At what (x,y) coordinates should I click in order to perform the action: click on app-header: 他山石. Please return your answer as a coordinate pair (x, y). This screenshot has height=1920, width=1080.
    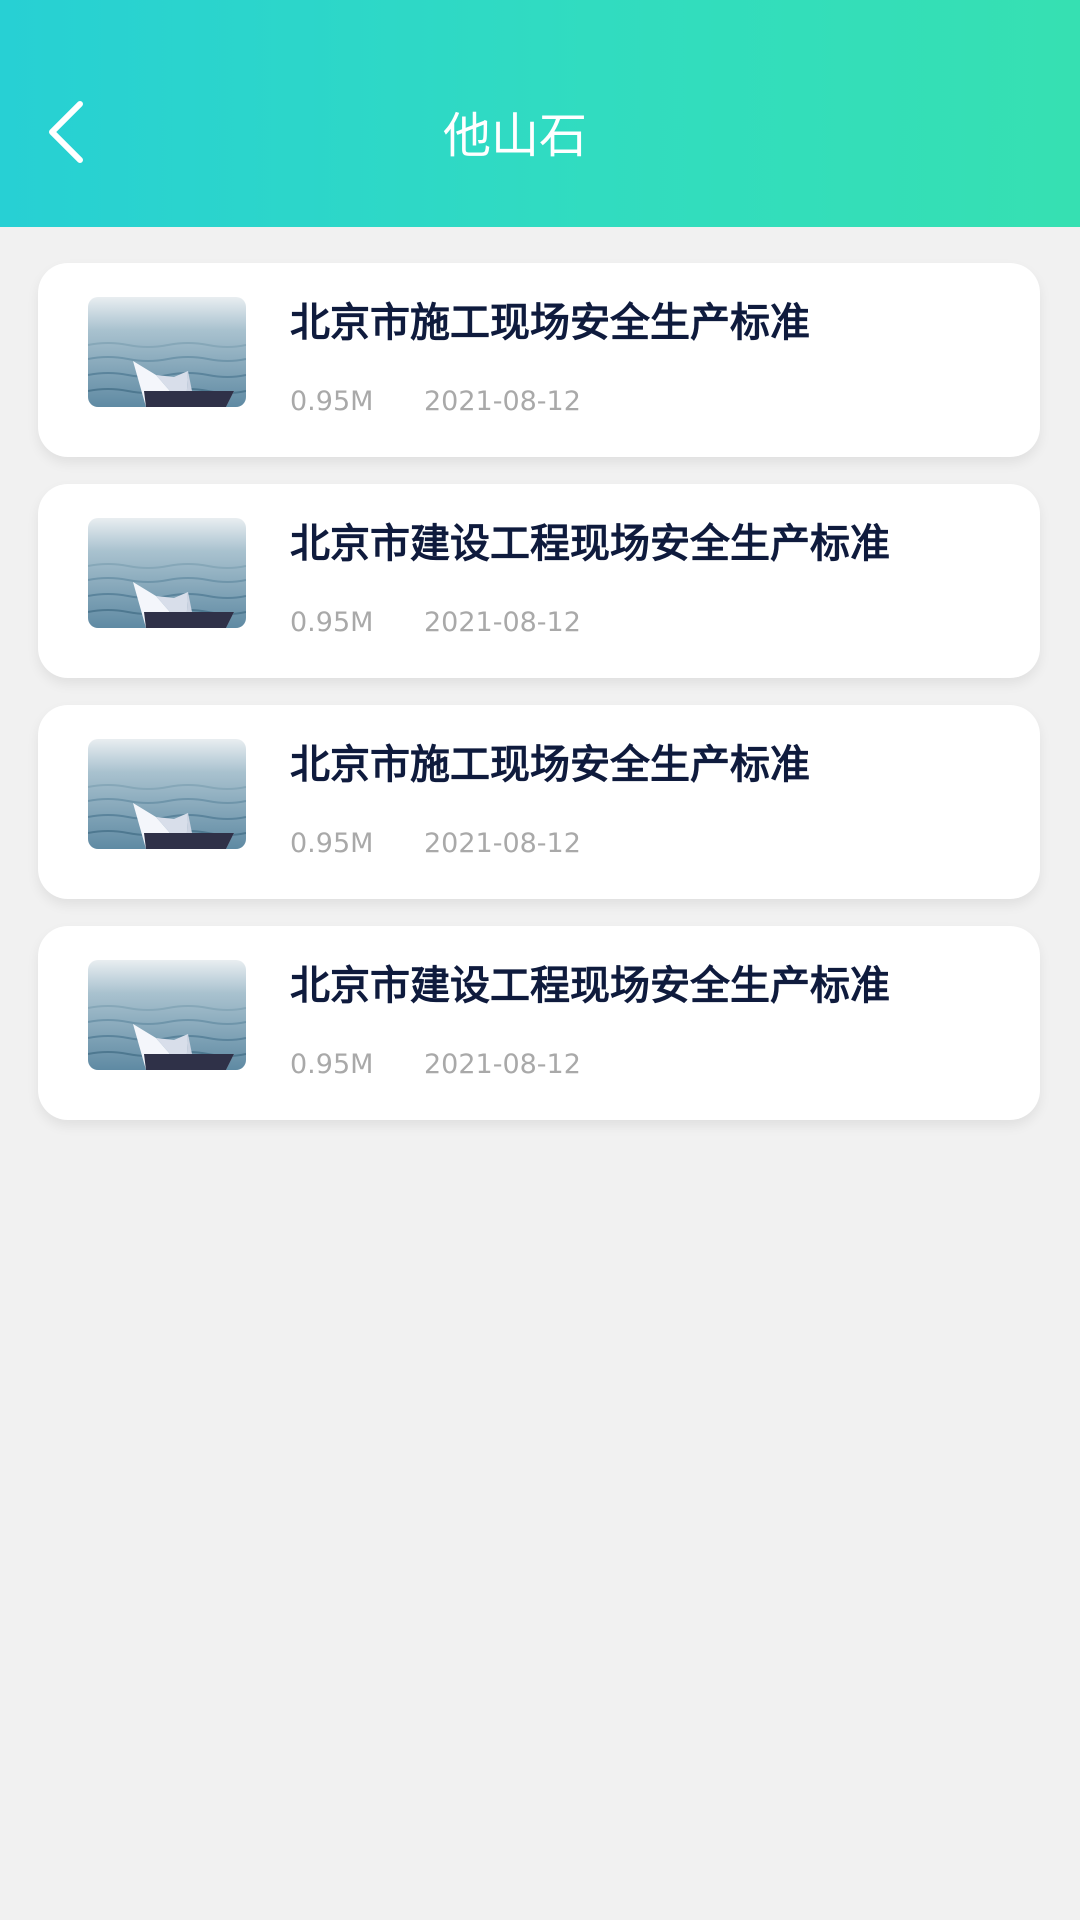
    Looking at the image, I should click on (540, 113).